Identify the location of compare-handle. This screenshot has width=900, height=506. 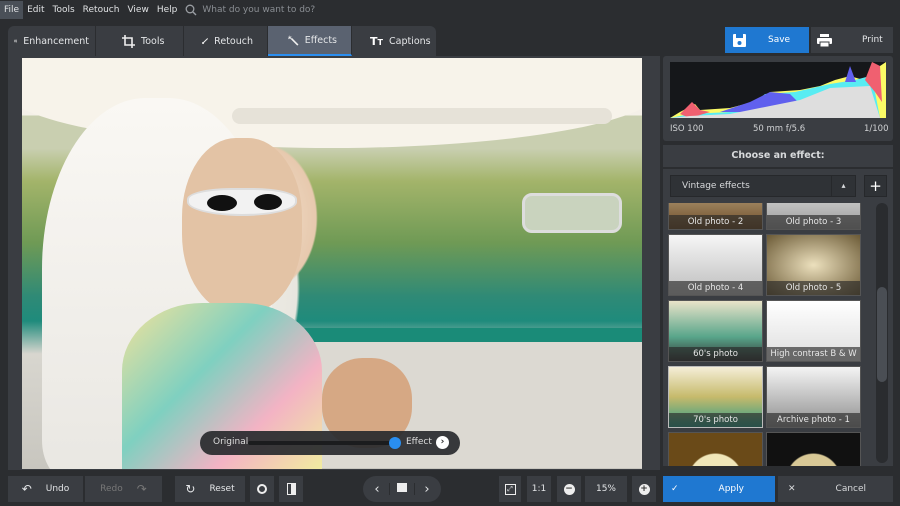
(395, 443).